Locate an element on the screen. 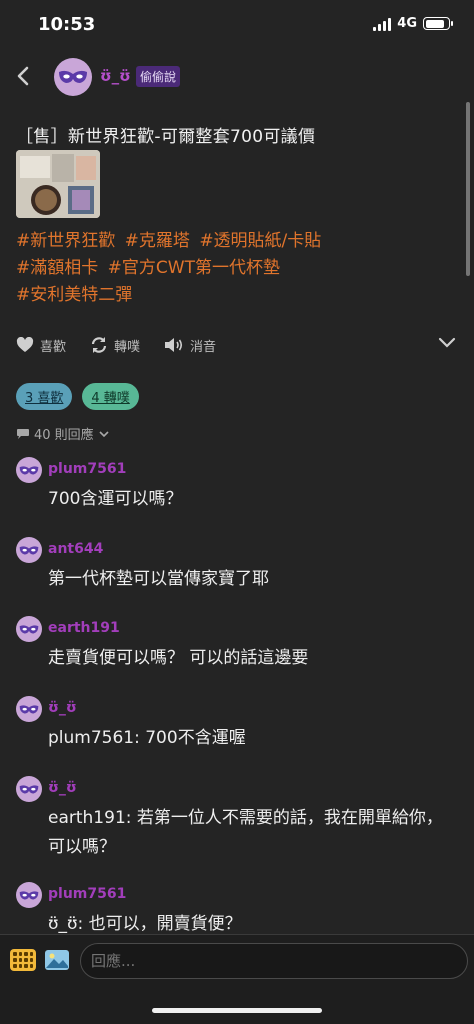 Image resolution: width=474 pixels, height=1024 pixels. comment-text: 700含運可以嗎？ is located at coordinates (115, 499).